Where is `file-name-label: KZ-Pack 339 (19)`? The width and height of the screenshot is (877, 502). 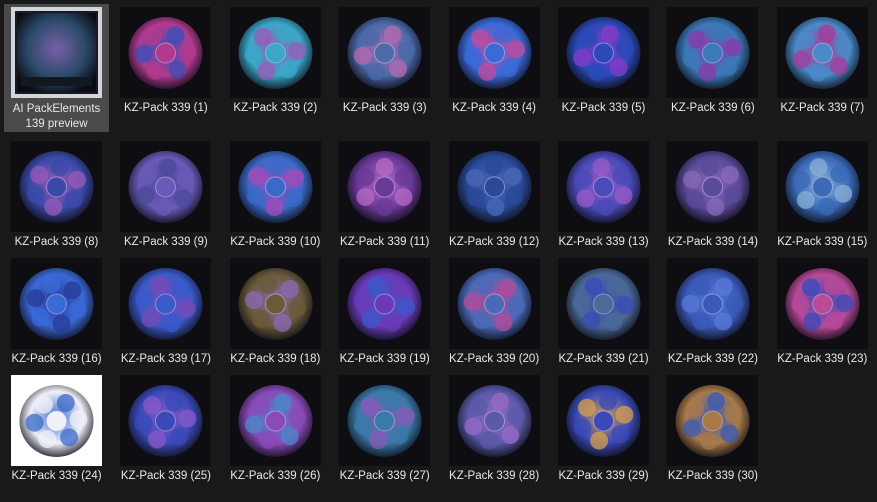
file-name-label: KZ-Pack 339 (19) is located at coordinates (384, 359).